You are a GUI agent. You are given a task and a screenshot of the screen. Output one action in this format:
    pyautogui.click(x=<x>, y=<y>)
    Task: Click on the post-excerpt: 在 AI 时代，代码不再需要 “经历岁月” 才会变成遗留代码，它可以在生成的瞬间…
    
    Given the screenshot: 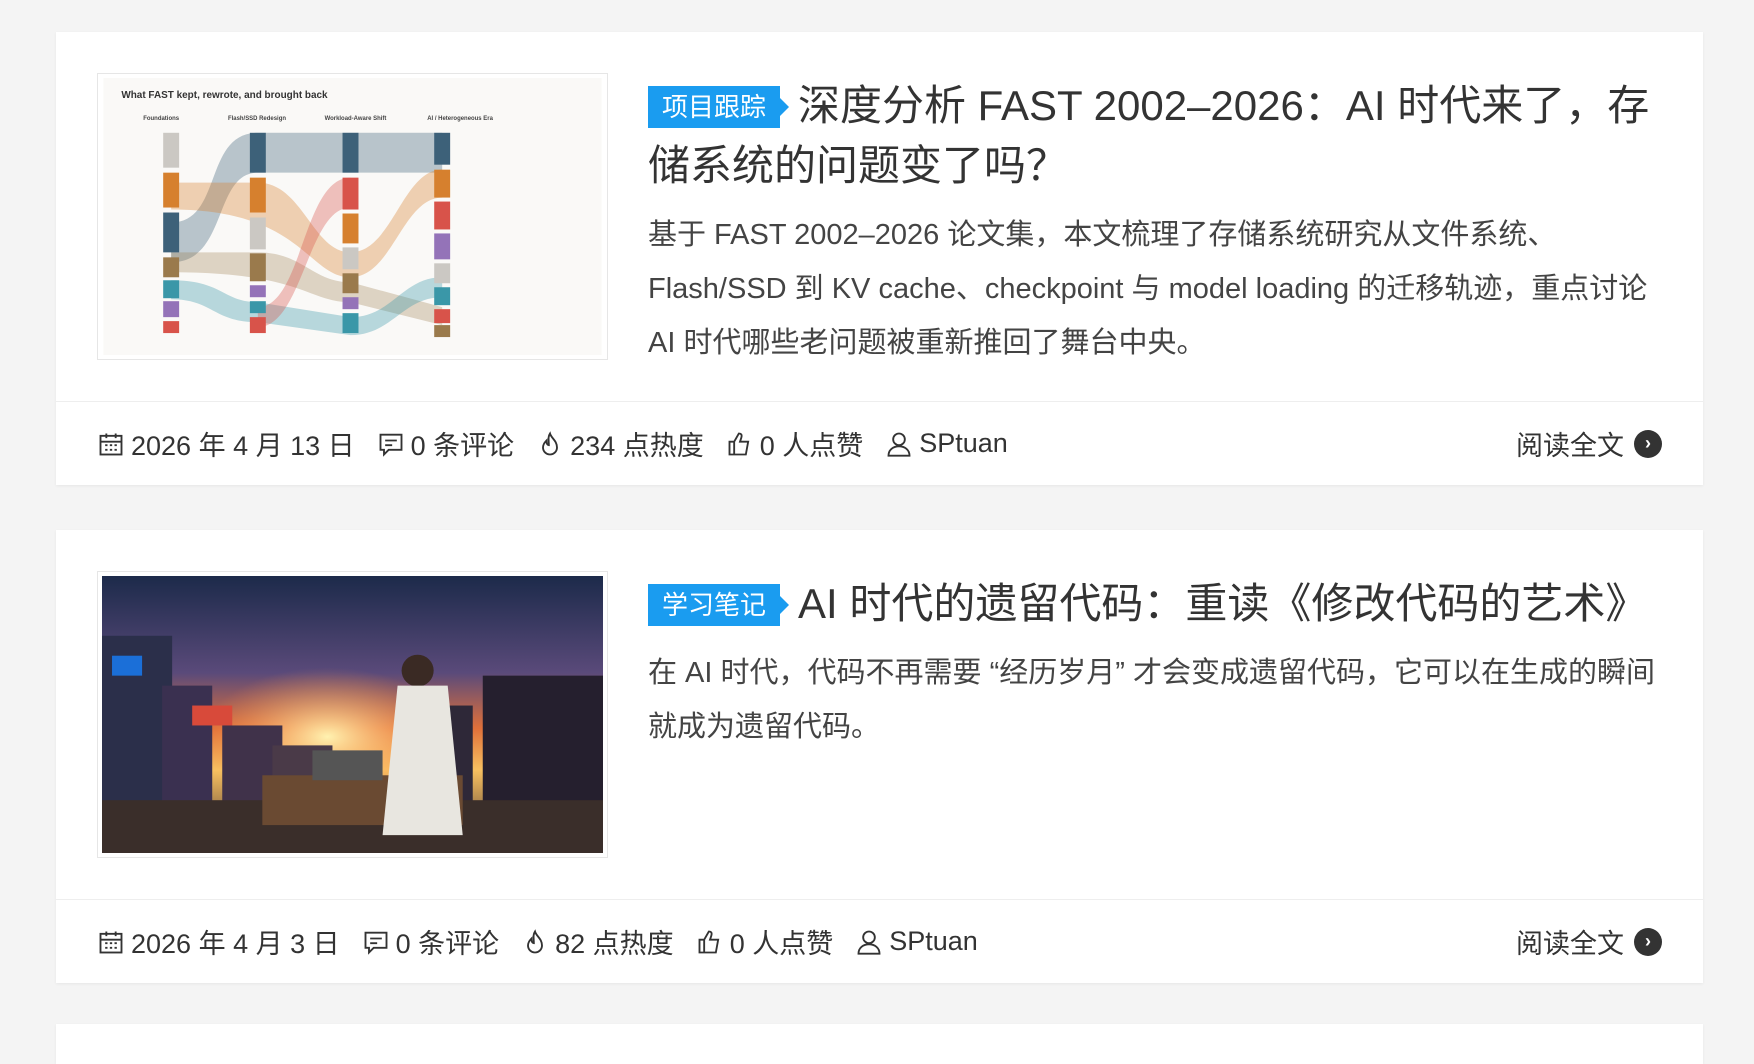 What is the action you would take?
    pyautogui.click(x=1151, y=700)
    